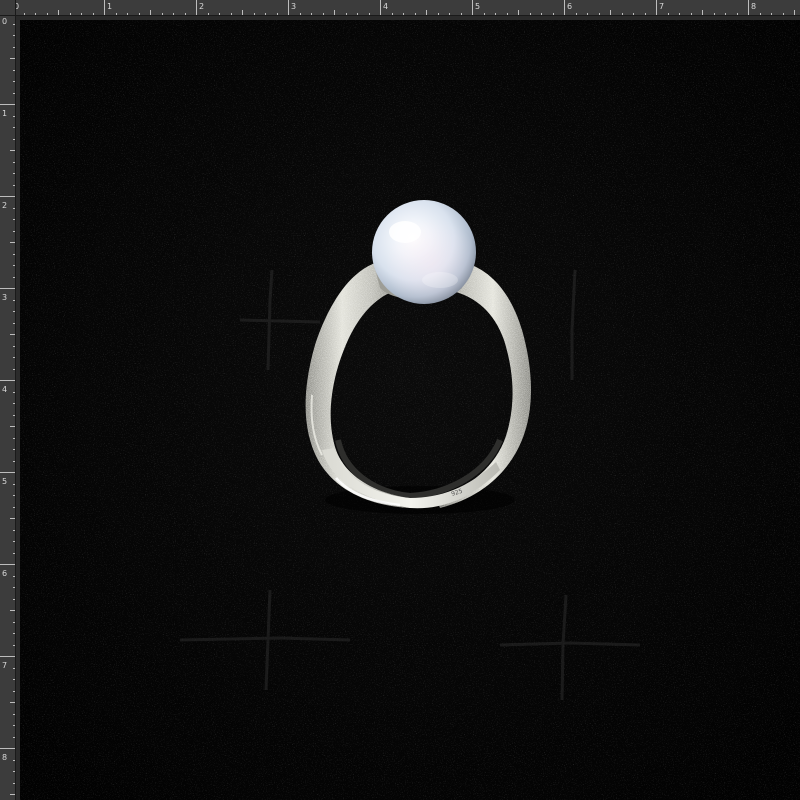 Image resolution: width=800 pixels, height=800 pixels. Describe the element at coordinates (569, 6) in the screenshot. I see `ruler-top-label: 6` at that location.